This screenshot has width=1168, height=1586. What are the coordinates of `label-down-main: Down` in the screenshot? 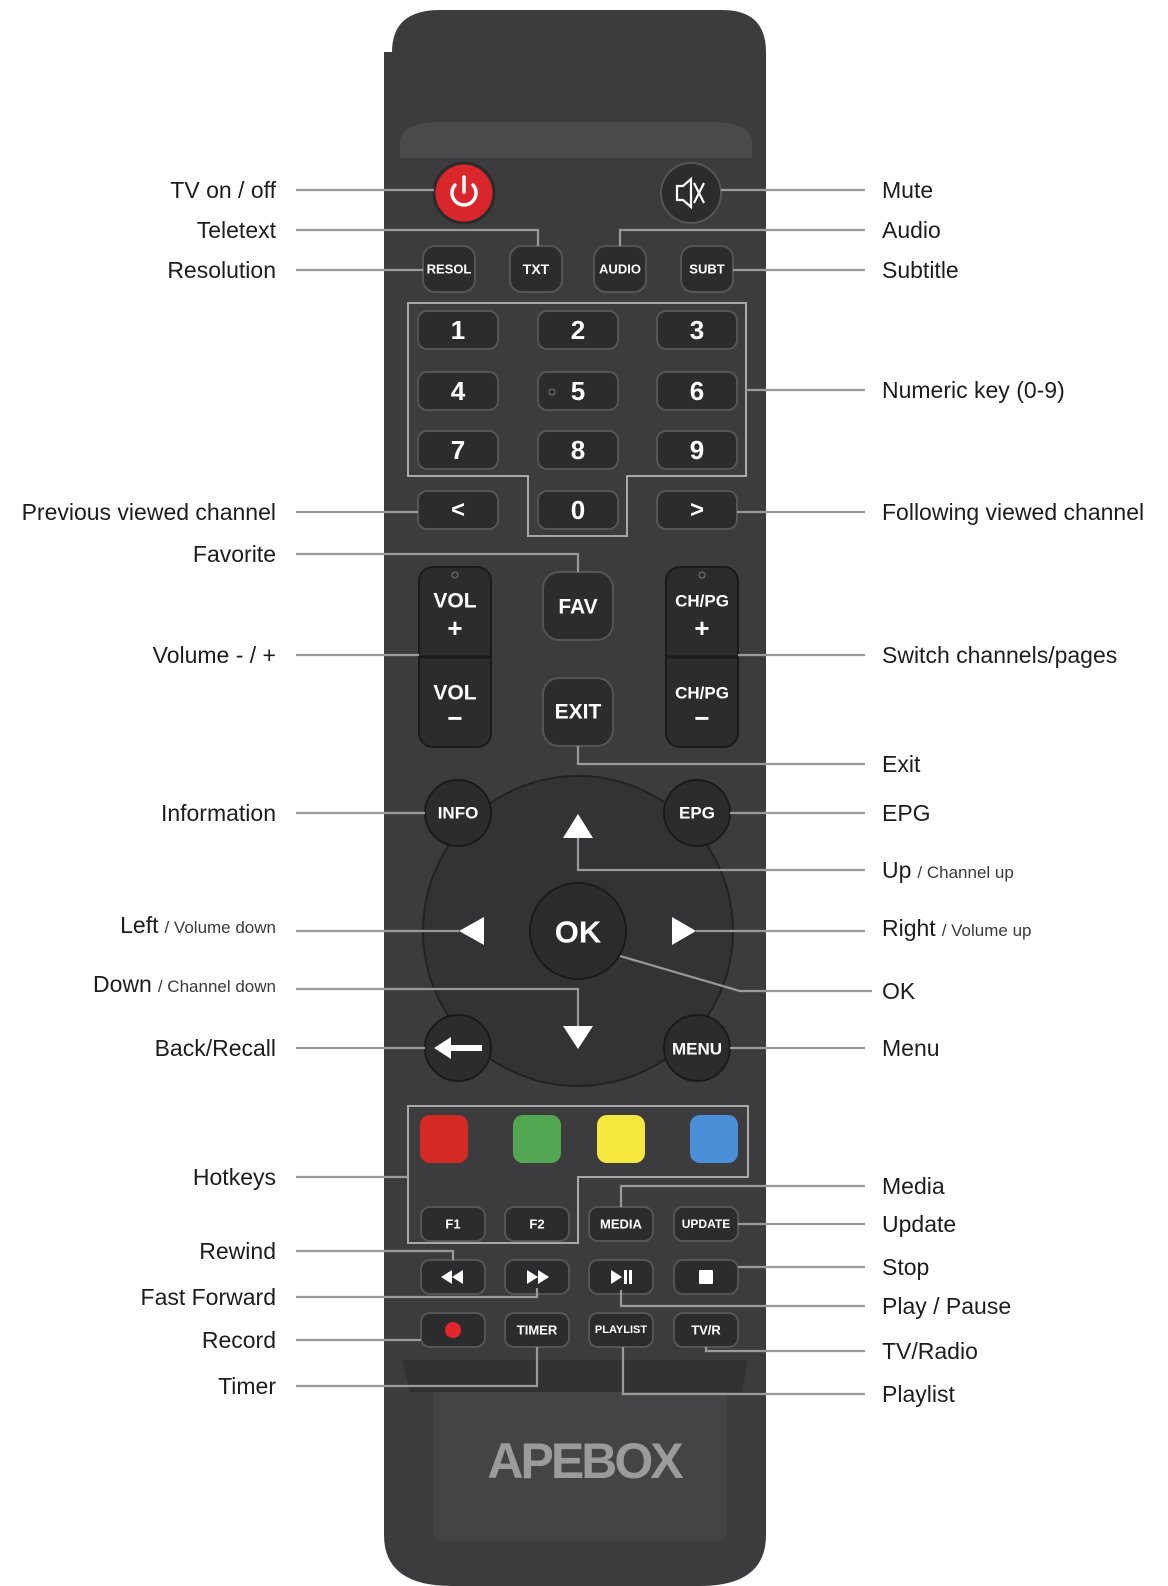 It's located at (122, 984).